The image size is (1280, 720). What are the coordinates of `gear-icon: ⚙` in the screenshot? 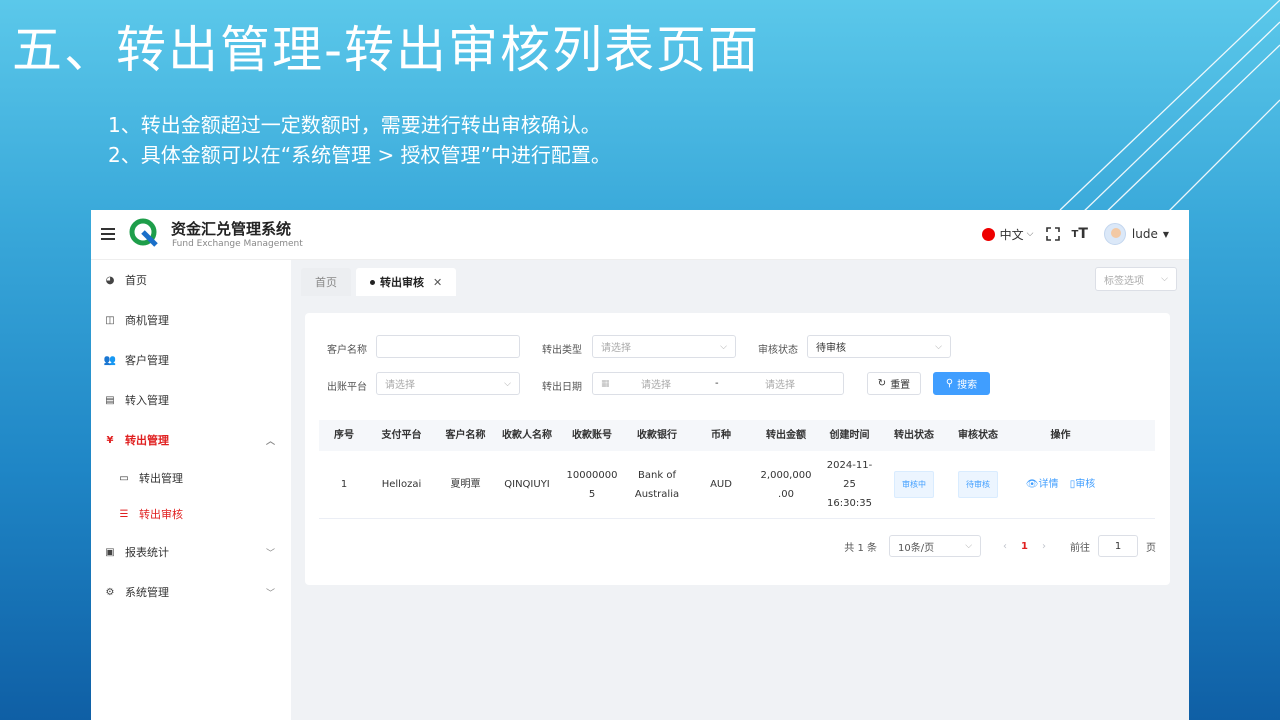 It's located at (110, 592).